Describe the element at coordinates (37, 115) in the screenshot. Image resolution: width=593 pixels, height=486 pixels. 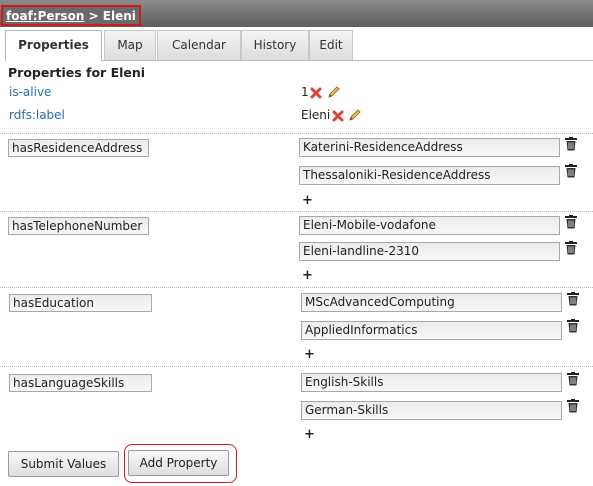
I see `literal-name-rdfs-label: rdfs:label` at that location.